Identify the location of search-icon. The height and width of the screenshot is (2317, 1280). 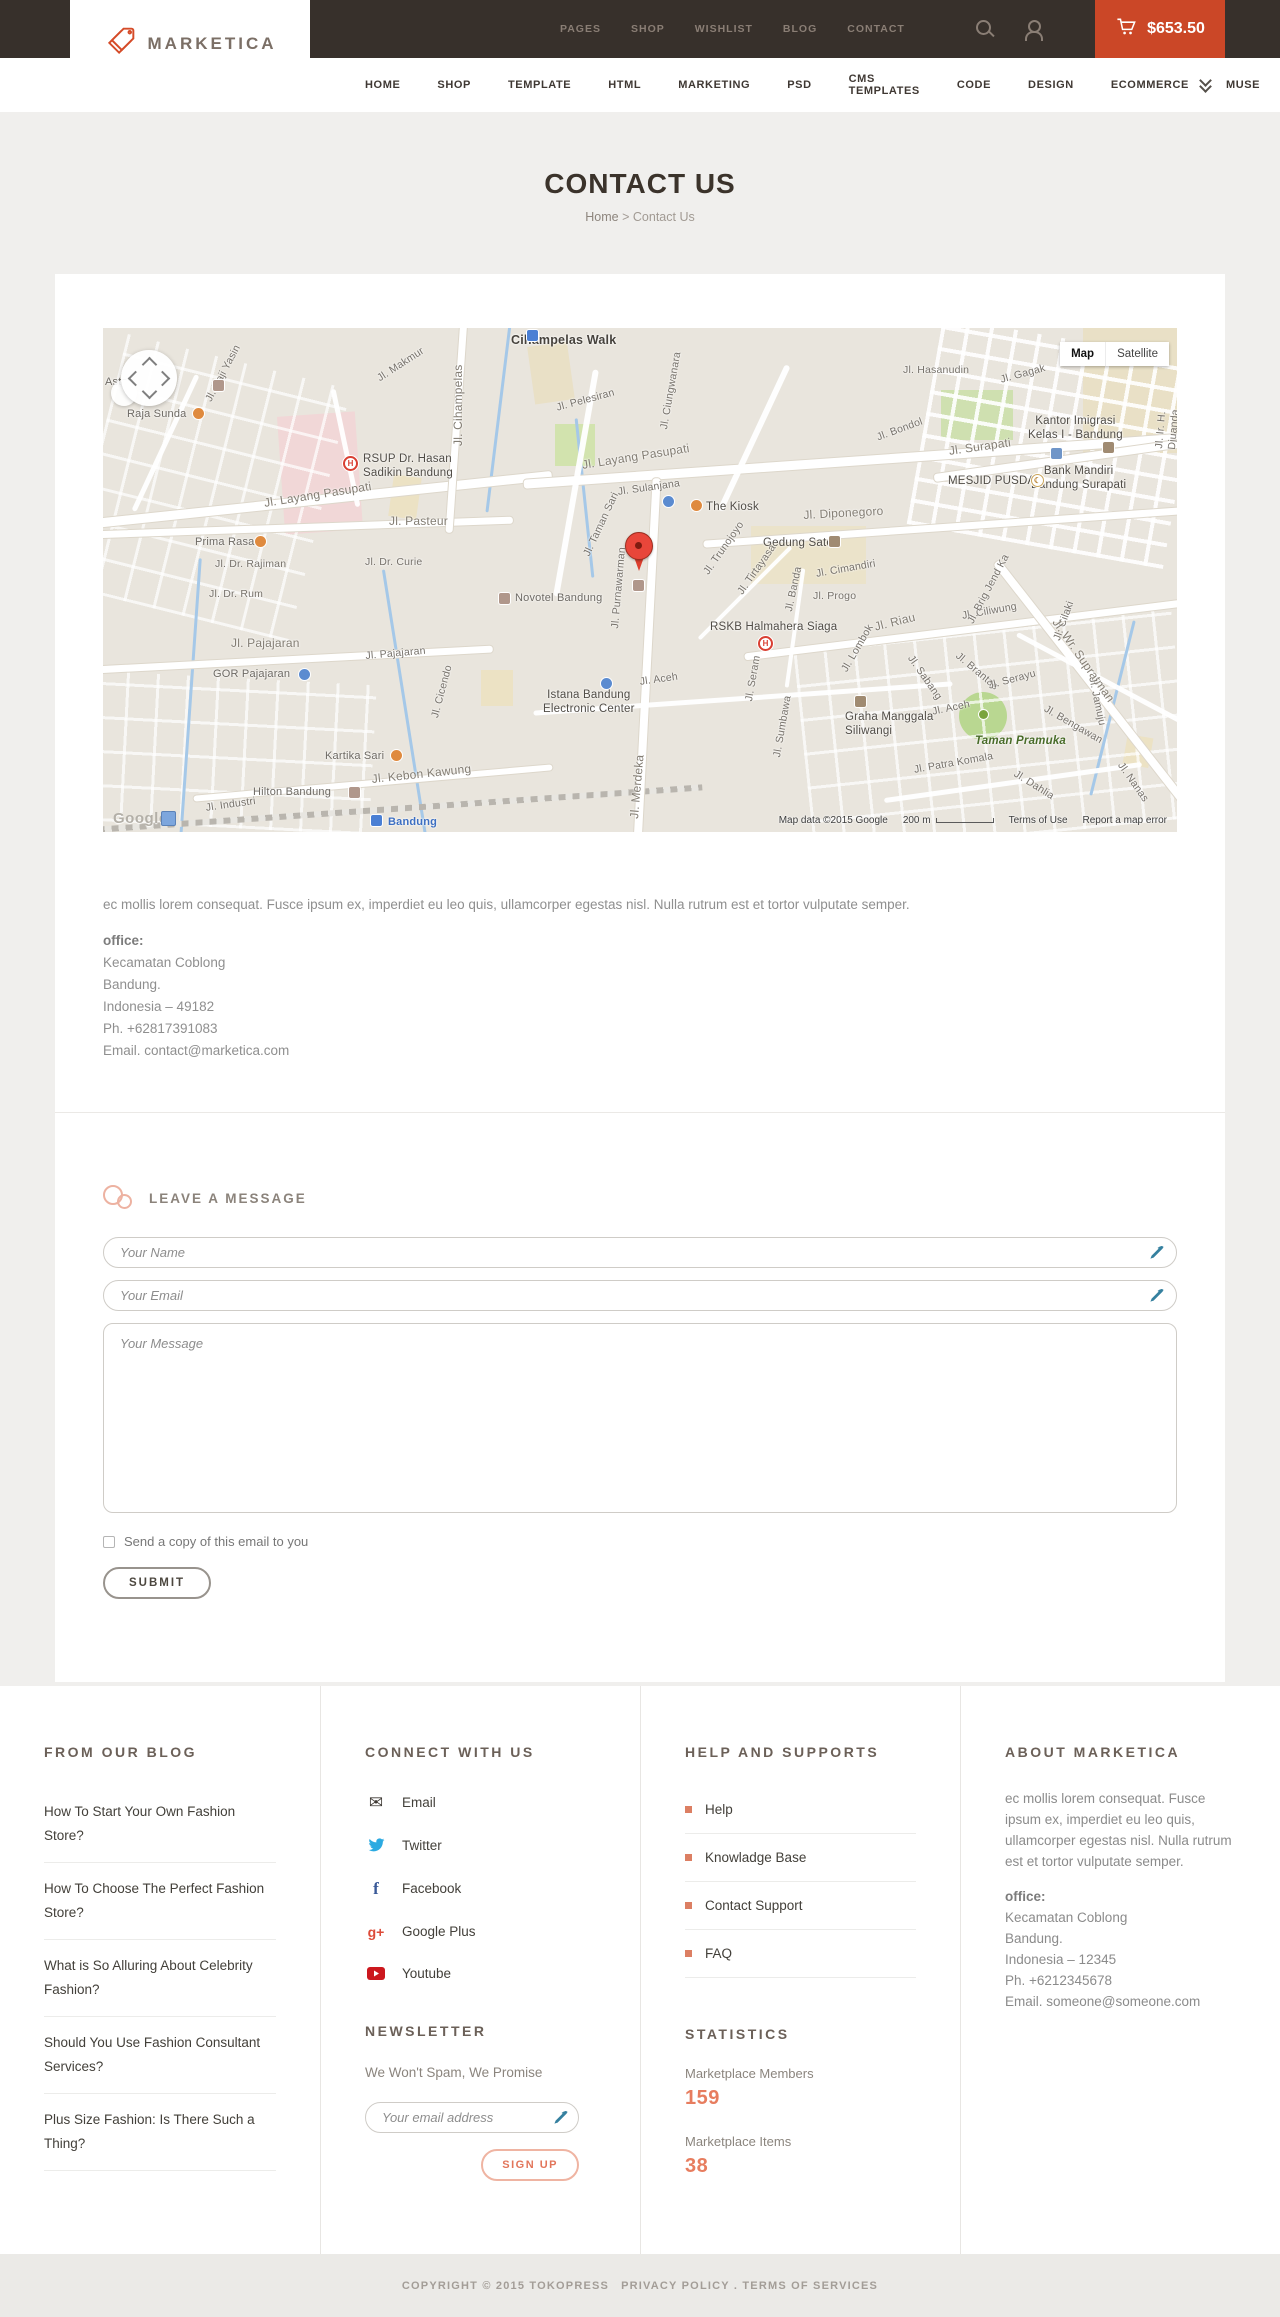
(985, 29).